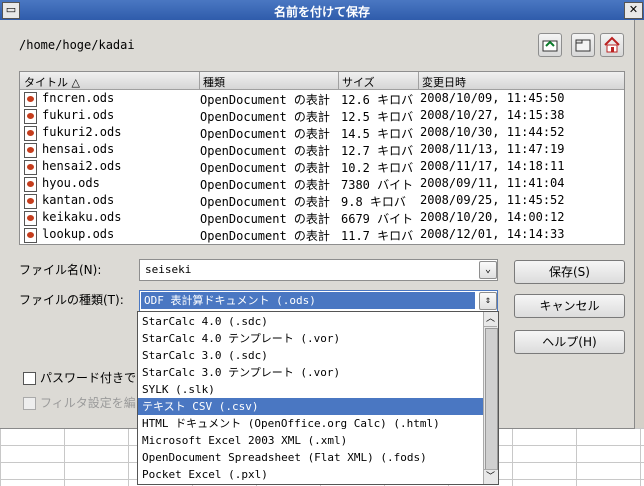 Image resolution: width=644 pixels, height=486 pixels. I want to click on cell-date: 2008/11/13, 11:47:19, so click(492, 149).